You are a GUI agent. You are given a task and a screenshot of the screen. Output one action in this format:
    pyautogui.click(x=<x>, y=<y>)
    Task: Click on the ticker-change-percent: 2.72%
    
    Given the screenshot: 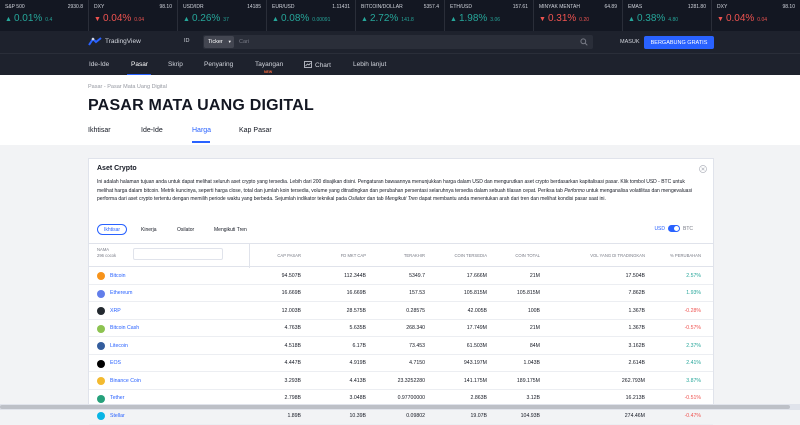 What is the action you would take?
    pyautogui.click(x=384, y=18)
    